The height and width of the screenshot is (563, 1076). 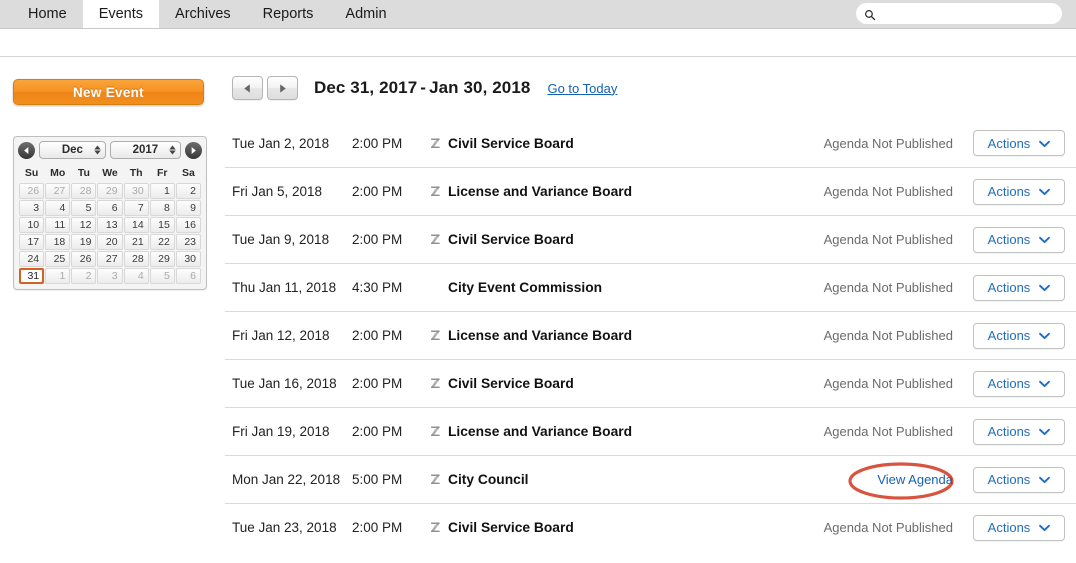 What do you see at coordinates (188, 242) in the screenshot?
I see `calendar-day: 23` at bounding box center [188, 242].